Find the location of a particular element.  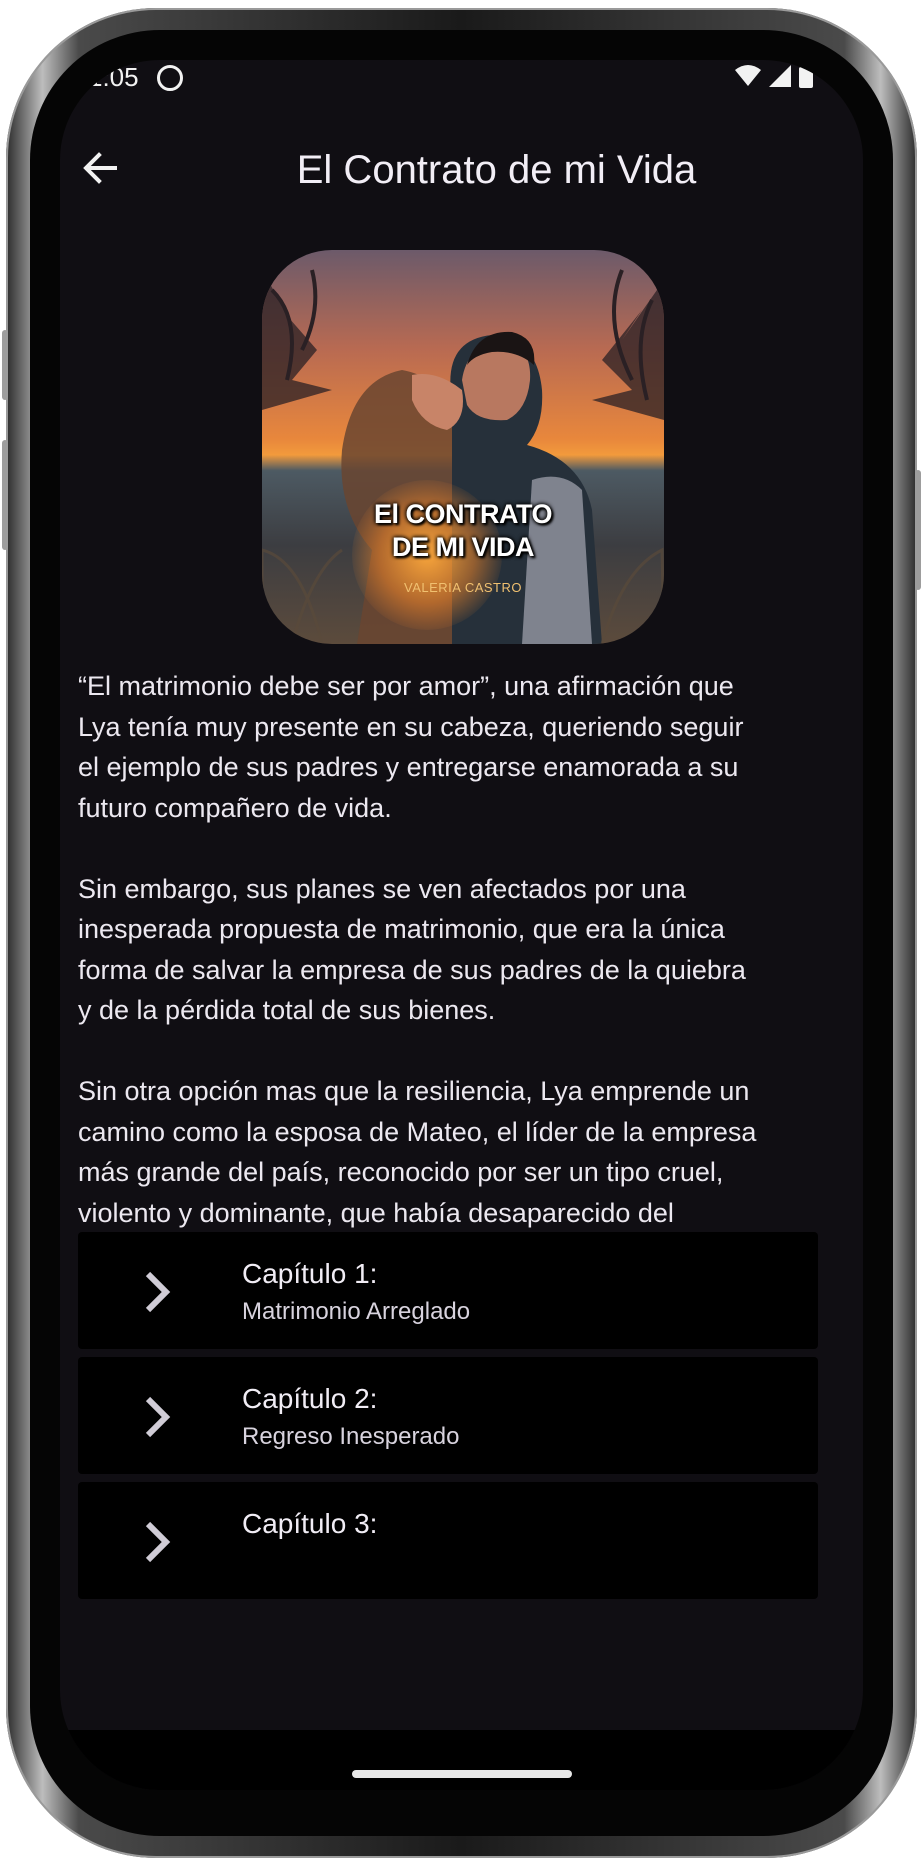

wifi-icon is located at coordinates (748, 75).